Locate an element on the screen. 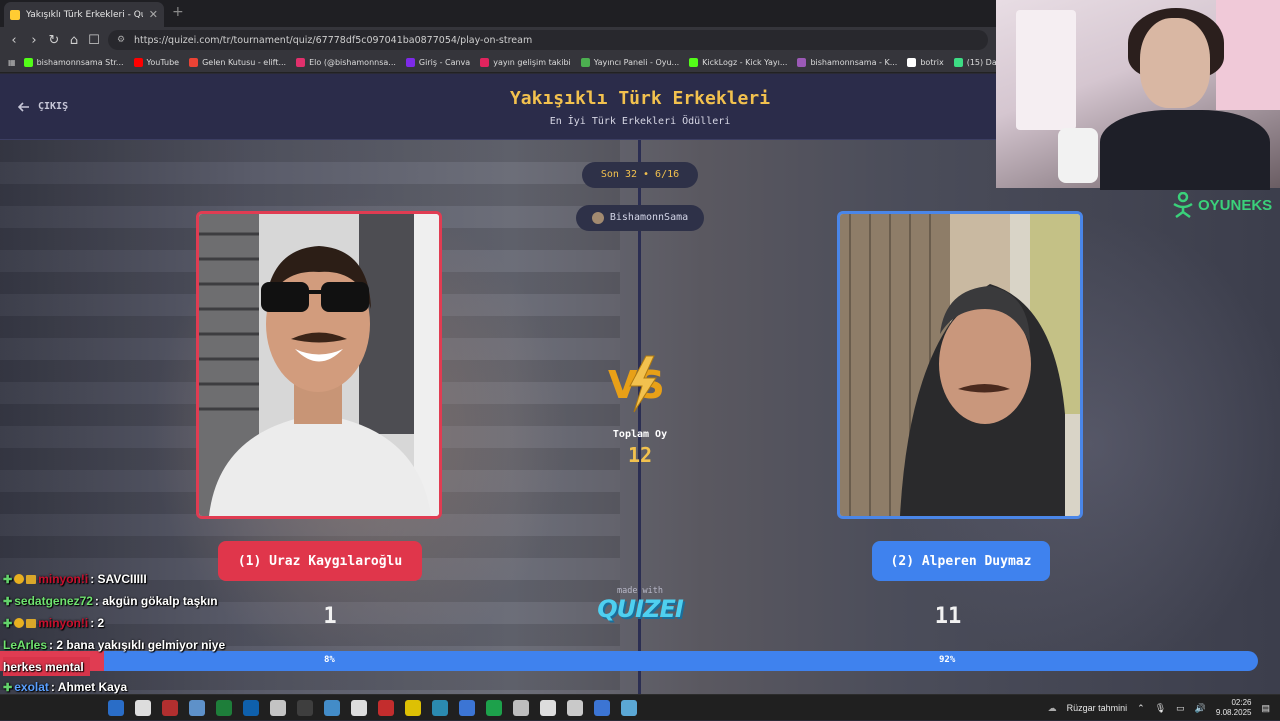  host-avatar is located at coordinates (597, 218).